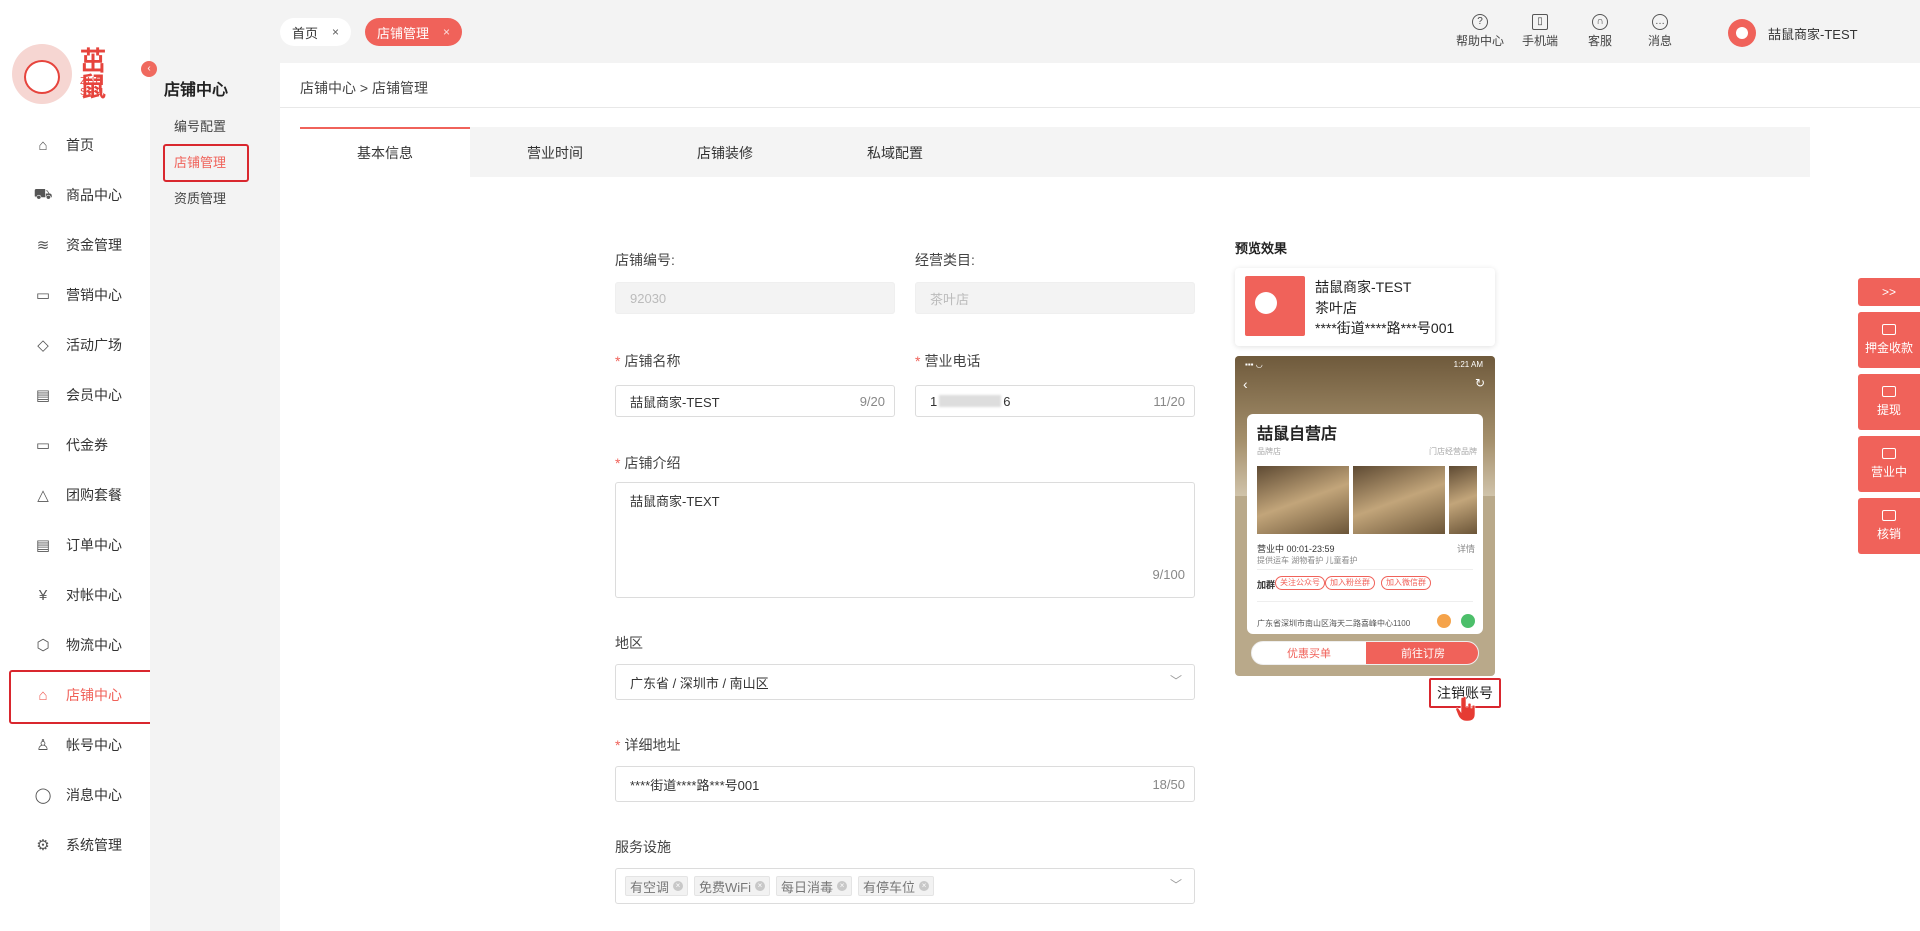 This screenshot has height=931, width=1920. What do you see at coordinates (1175, 885) in the screenshot?
I see `chevron-down-icon: ﹀` at bounding box center [1175, 885].